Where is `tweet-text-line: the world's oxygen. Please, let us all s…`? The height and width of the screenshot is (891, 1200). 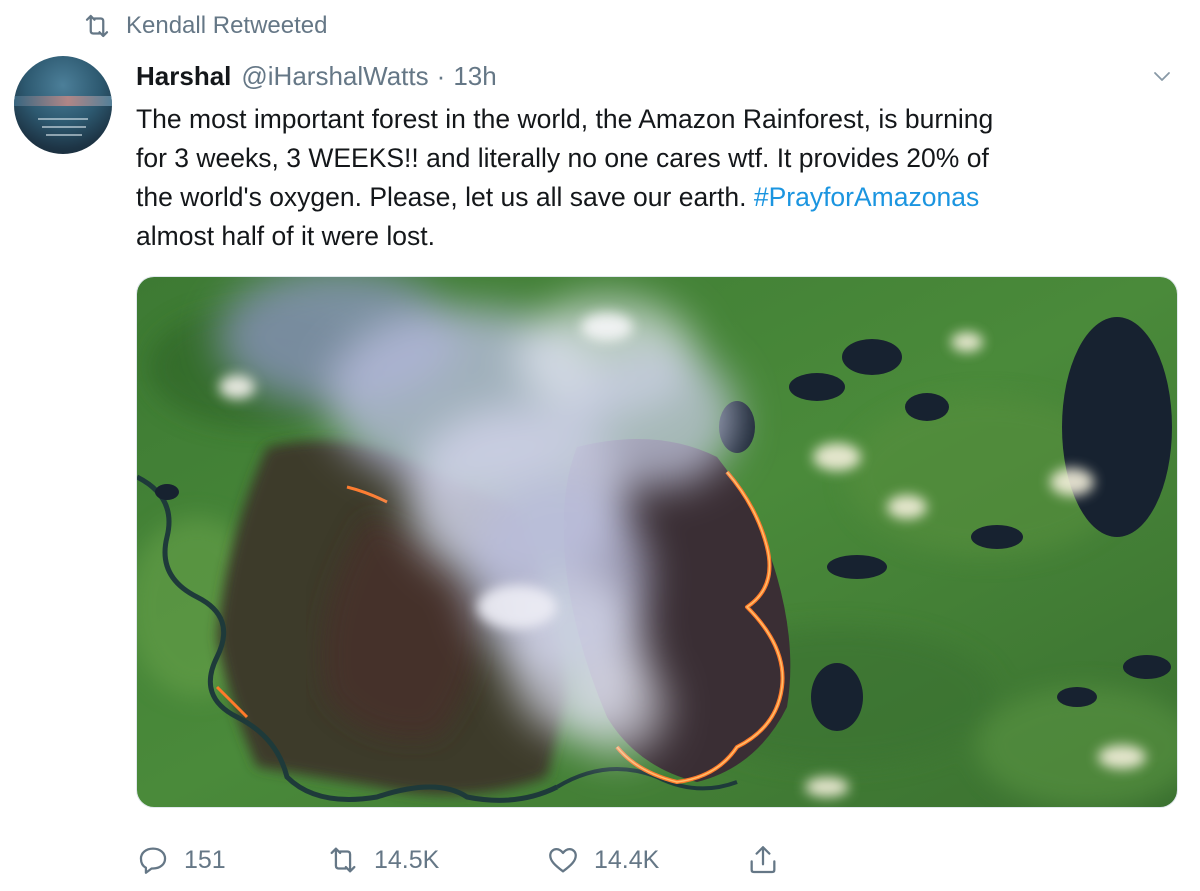 tweet-text-line: the world's oxygen. Please, let us all s… is located at coordinates (656, 197).